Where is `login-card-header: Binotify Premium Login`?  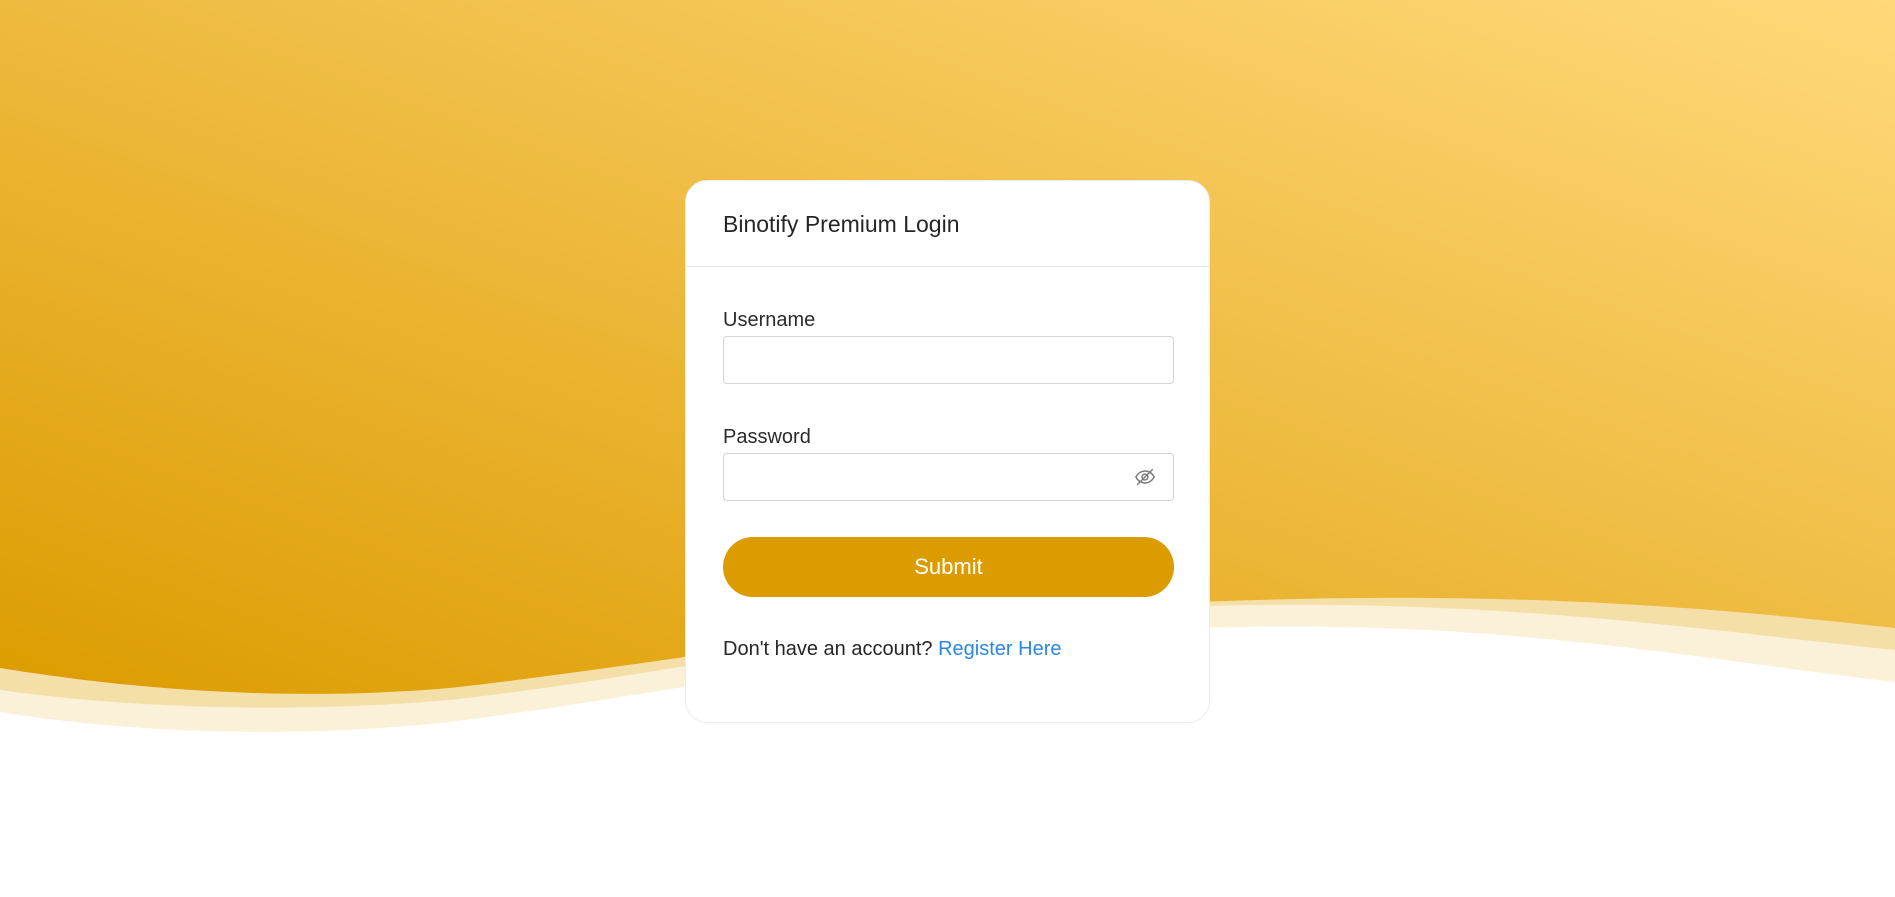 login-card-header: Binotify Premium Login is located at coordinates (947, 224).